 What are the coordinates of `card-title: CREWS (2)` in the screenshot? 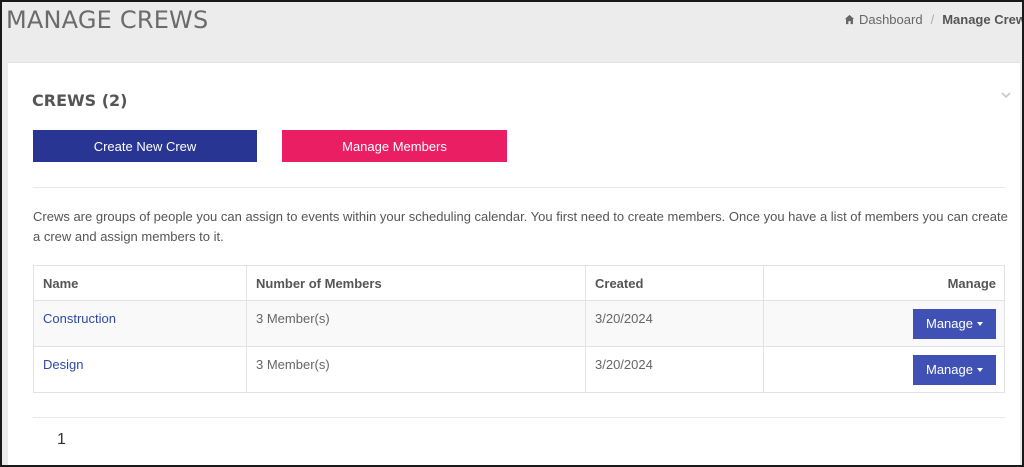 It's located at (80, 100).